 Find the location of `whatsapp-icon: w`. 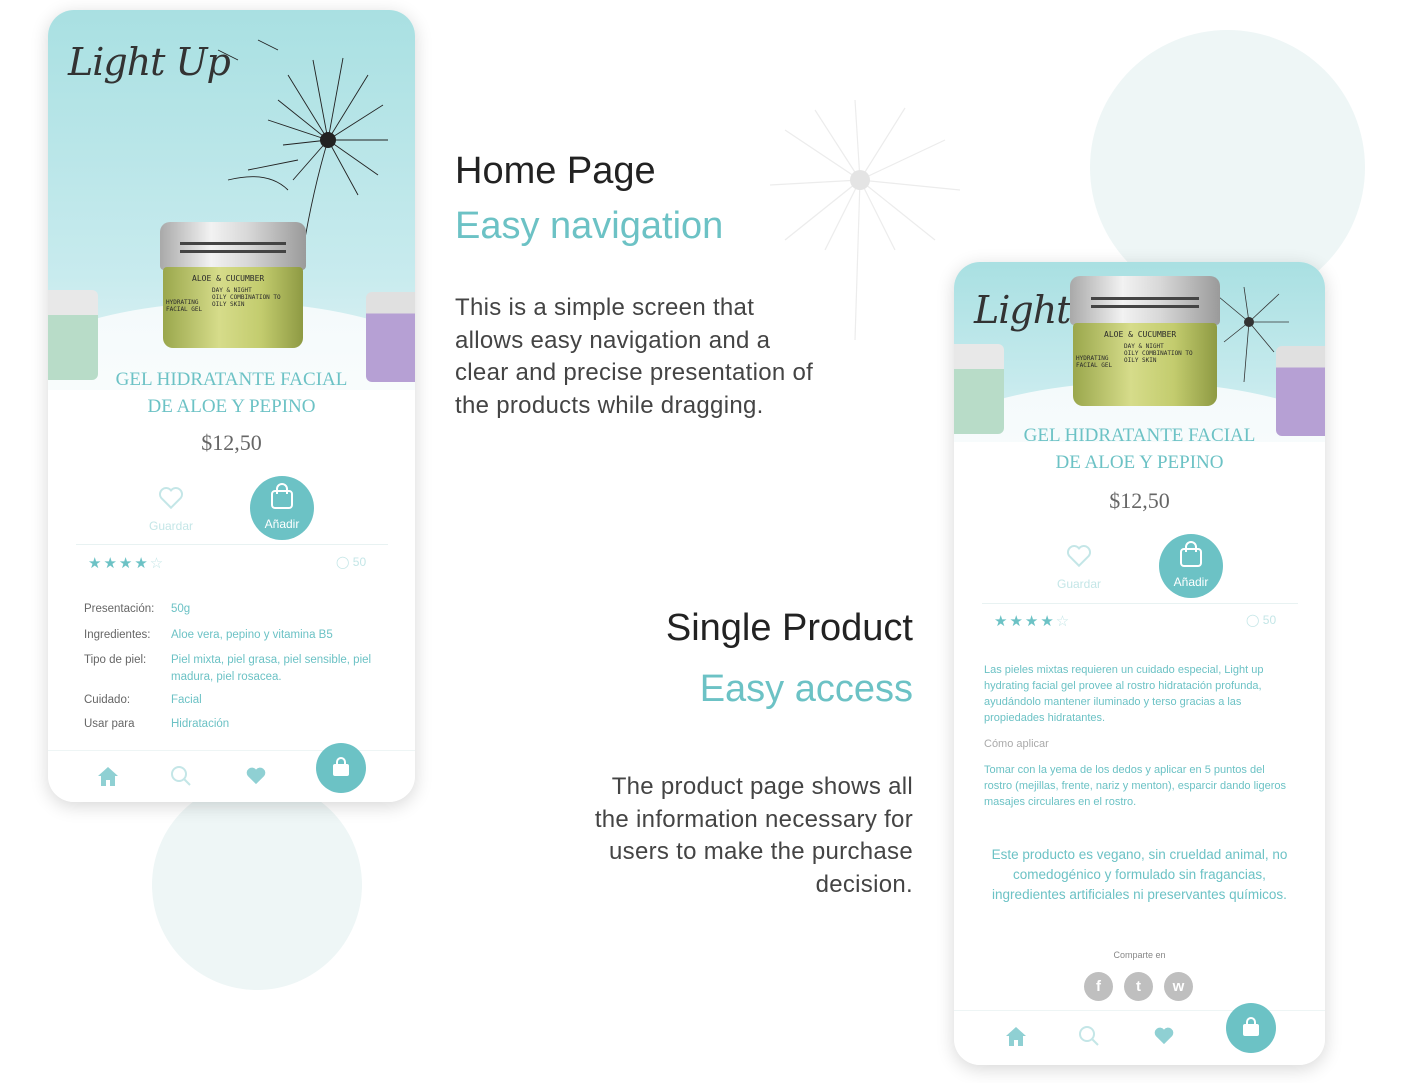

whatsapp-icon: w is located at coordinates (1178, 986).